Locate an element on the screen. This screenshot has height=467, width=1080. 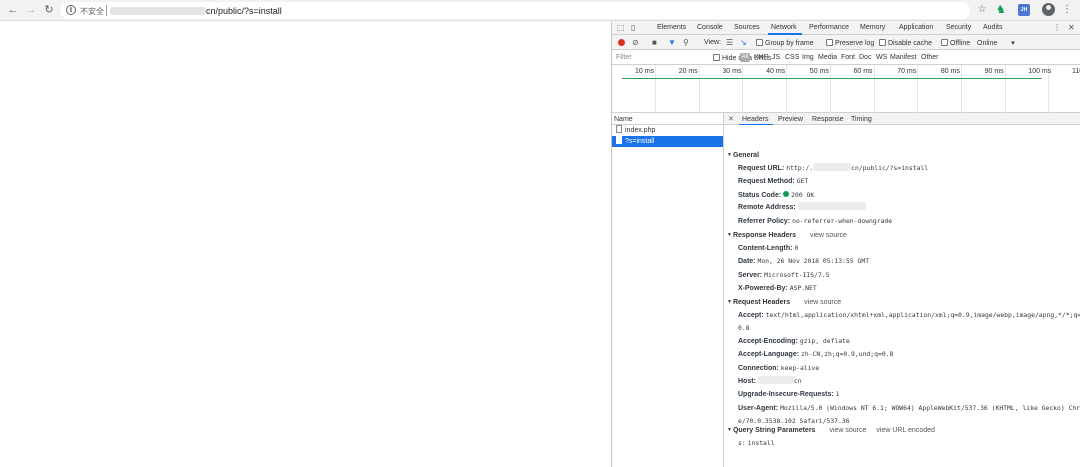
clear-icon: ⊘ is located at coordinates (635, 43).